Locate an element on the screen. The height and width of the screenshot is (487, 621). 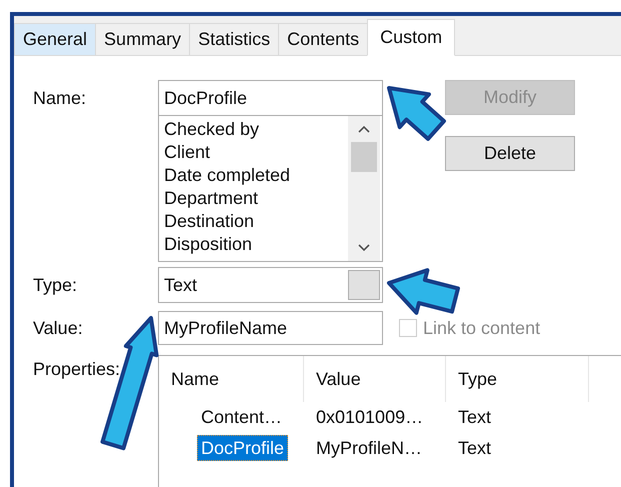
name-field: DocProfile is located at coordinates (270, 98).